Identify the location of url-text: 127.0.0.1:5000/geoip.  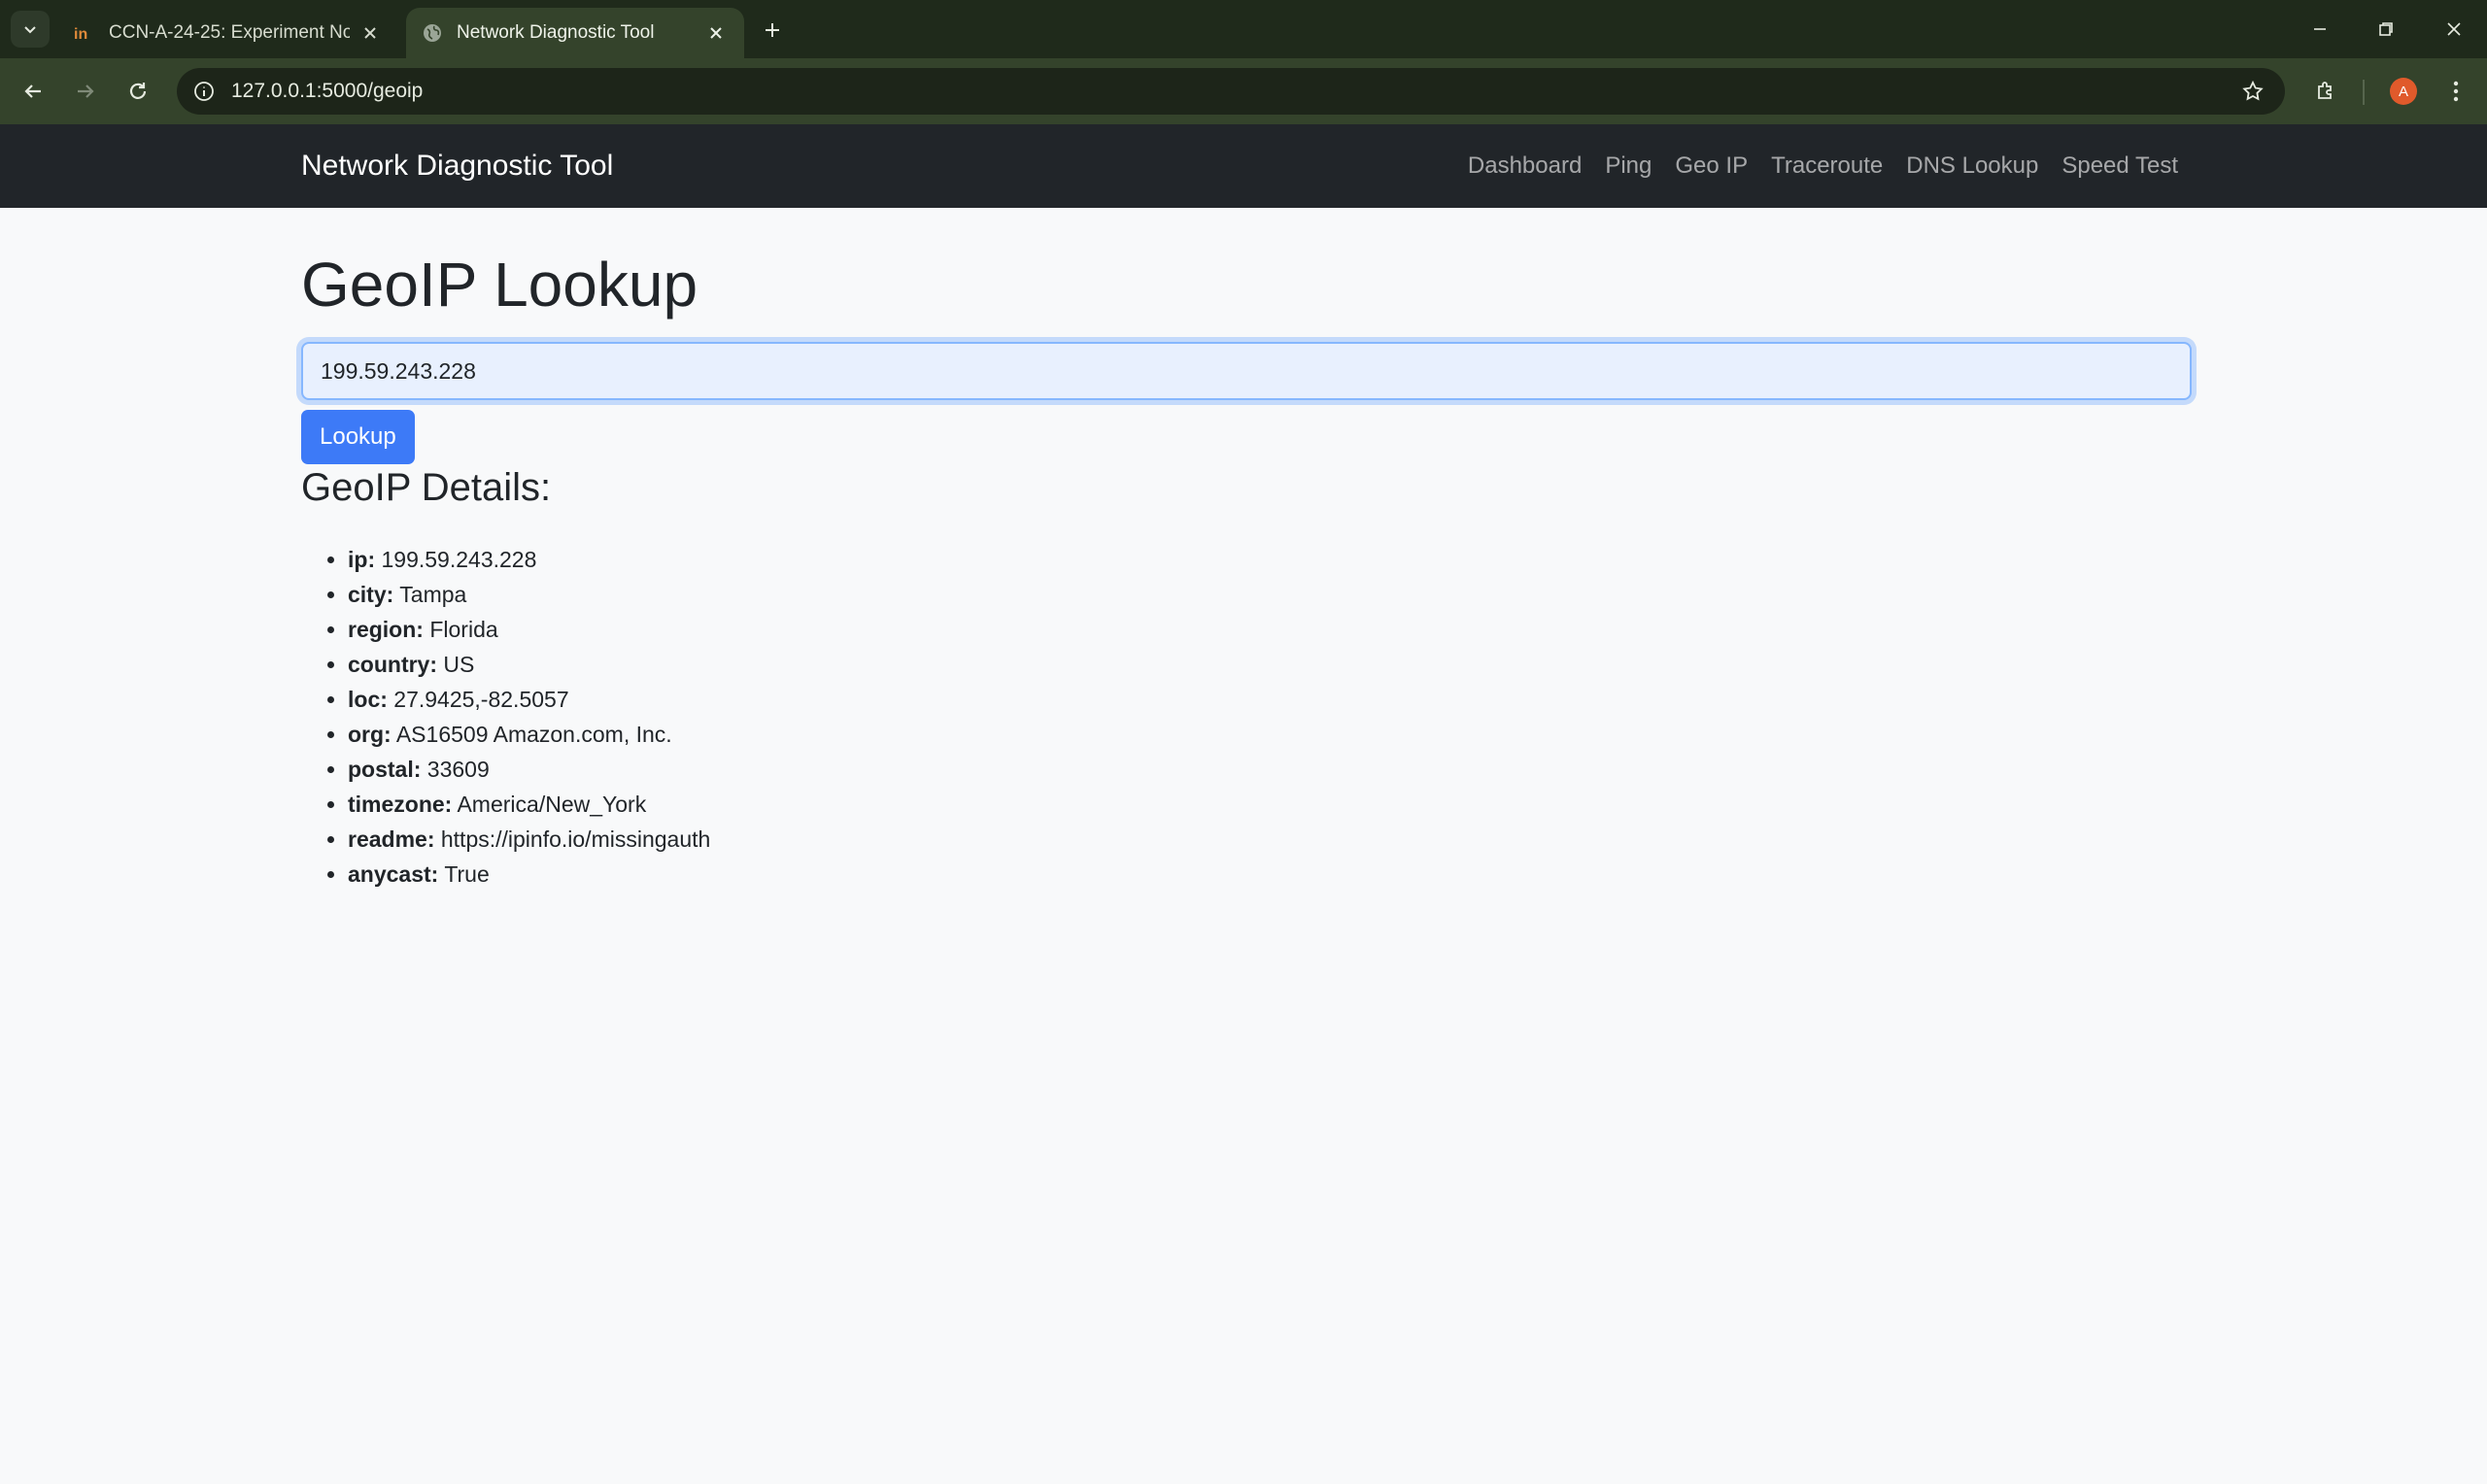
(327, 91).